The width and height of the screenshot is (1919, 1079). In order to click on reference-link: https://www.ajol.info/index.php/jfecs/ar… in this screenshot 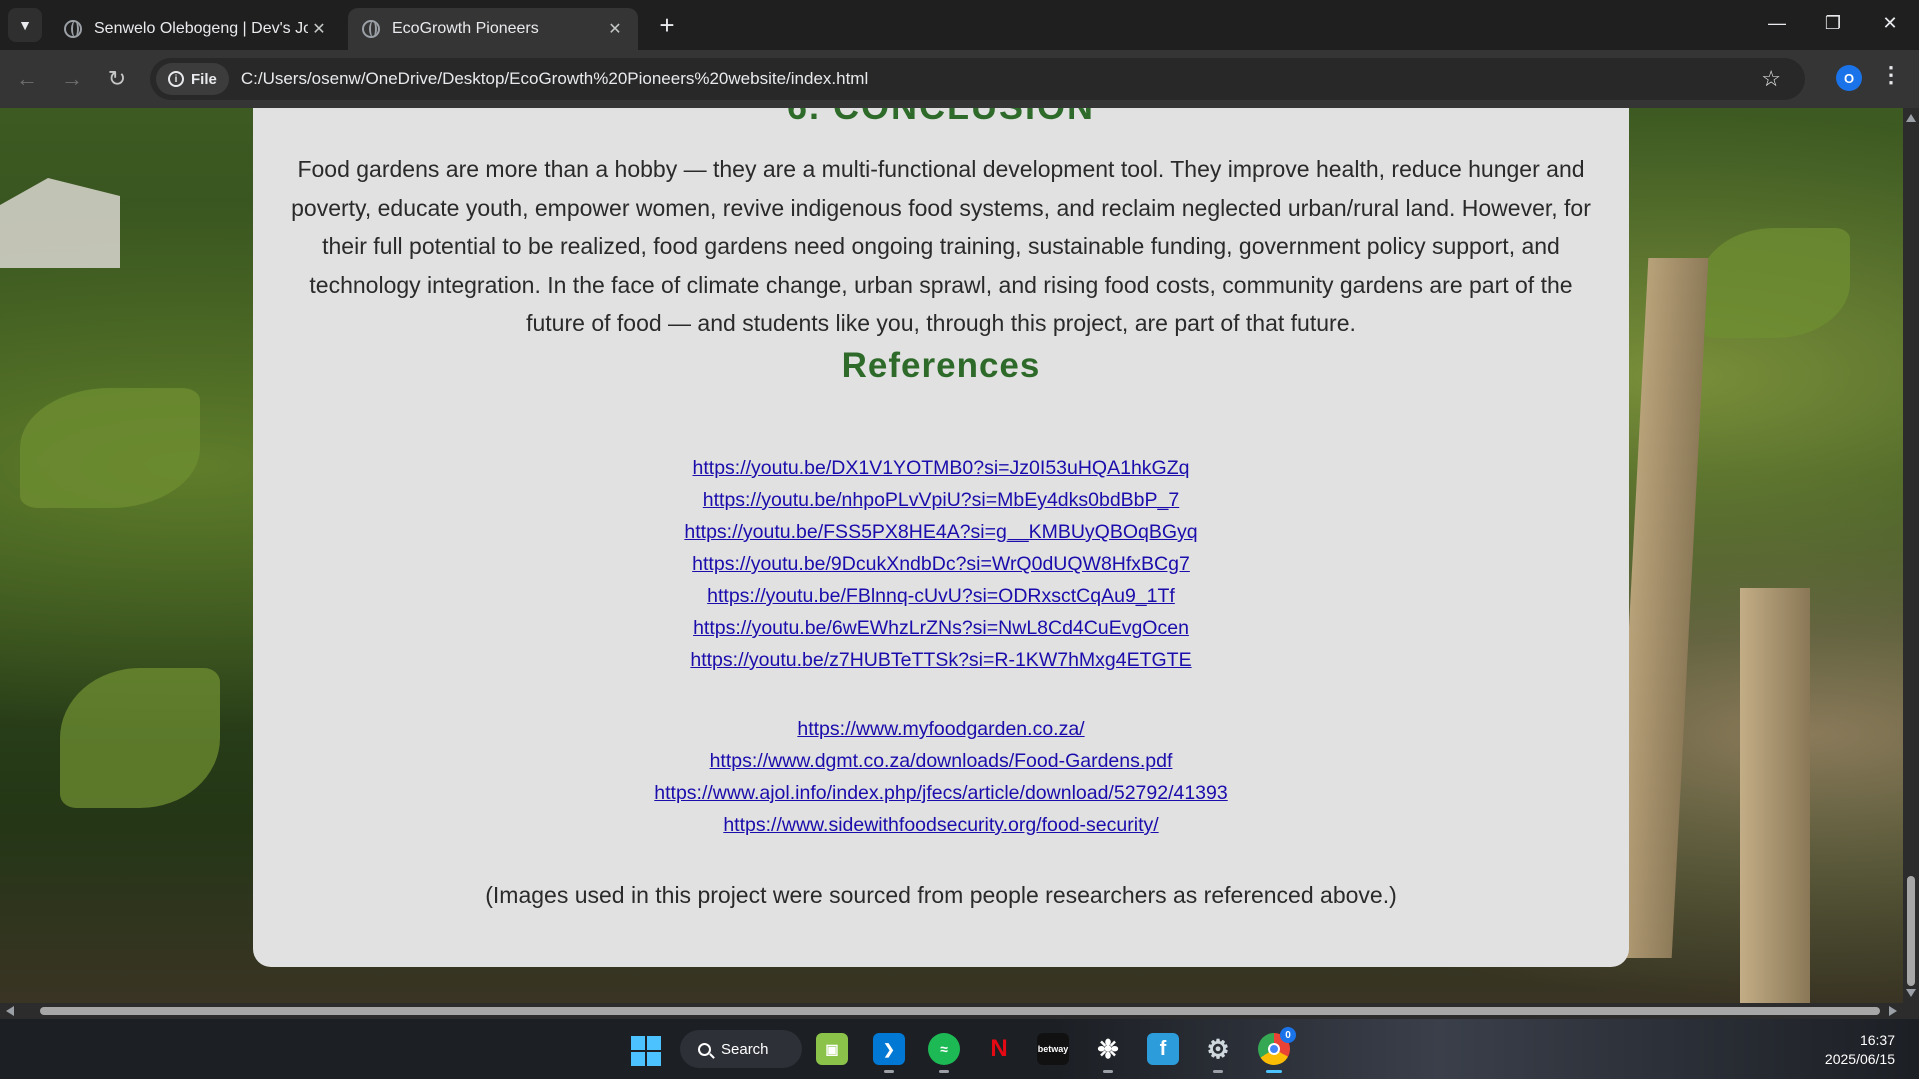, I will do `click(941, 793)`.